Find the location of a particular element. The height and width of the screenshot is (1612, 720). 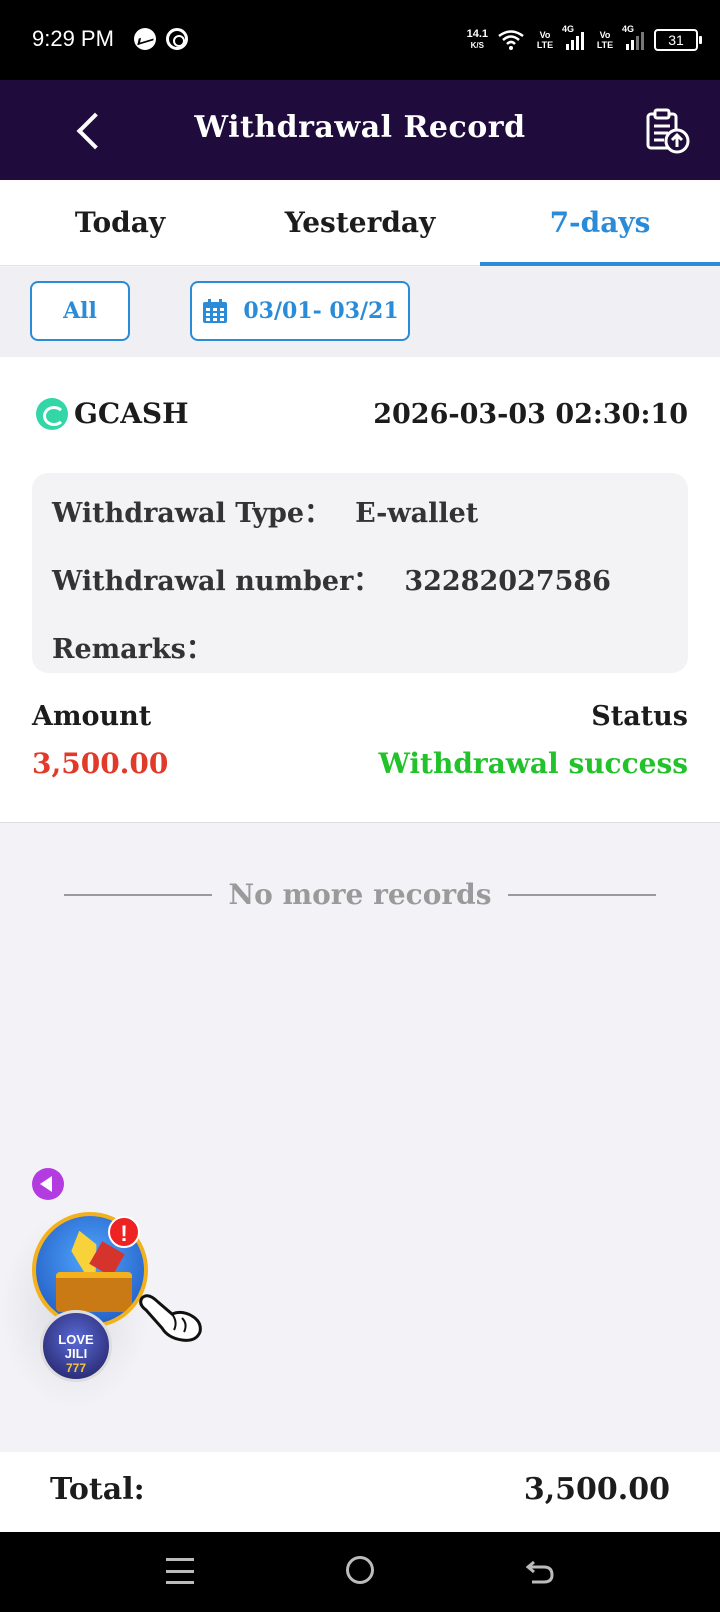

date-range-button: 03/01- 03/21 is located at coordinates (300, 311).